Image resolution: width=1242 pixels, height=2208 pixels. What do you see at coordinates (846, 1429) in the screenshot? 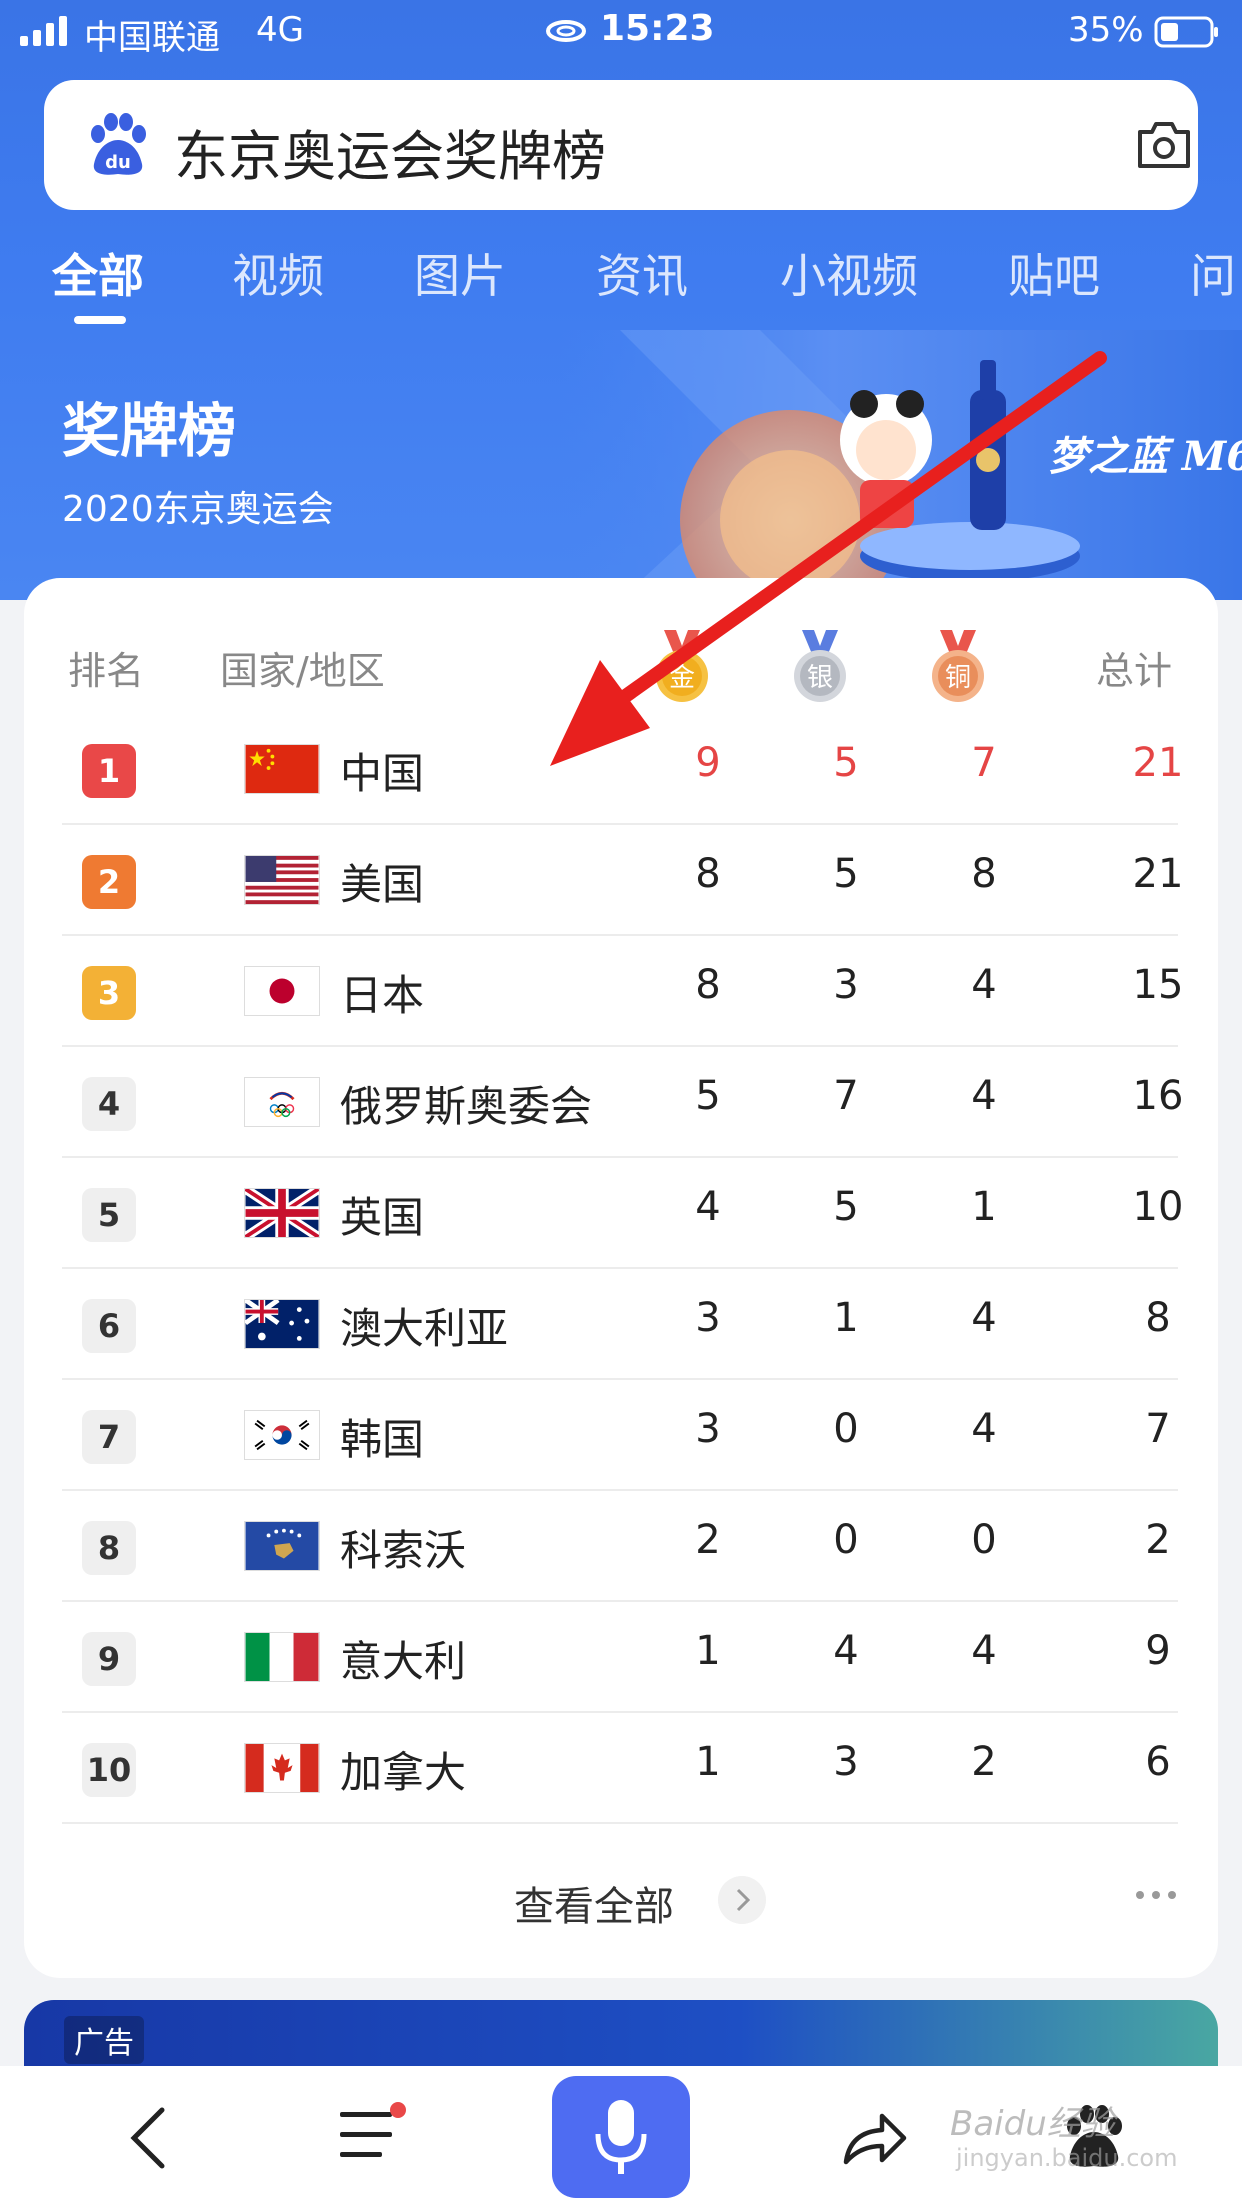
I see `silver-count: 0` at bounding box center [846, 1429].